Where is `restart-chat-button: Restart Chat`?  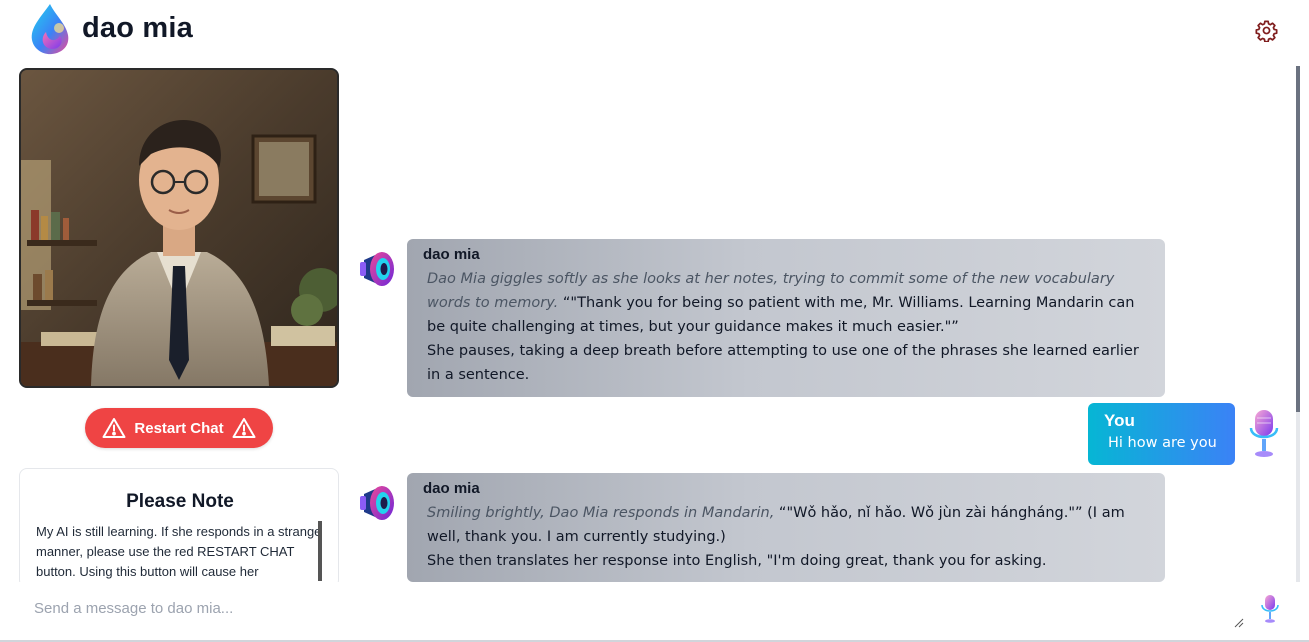 restart-chat-button: Restart Chat is located at coordinates (179, 428).